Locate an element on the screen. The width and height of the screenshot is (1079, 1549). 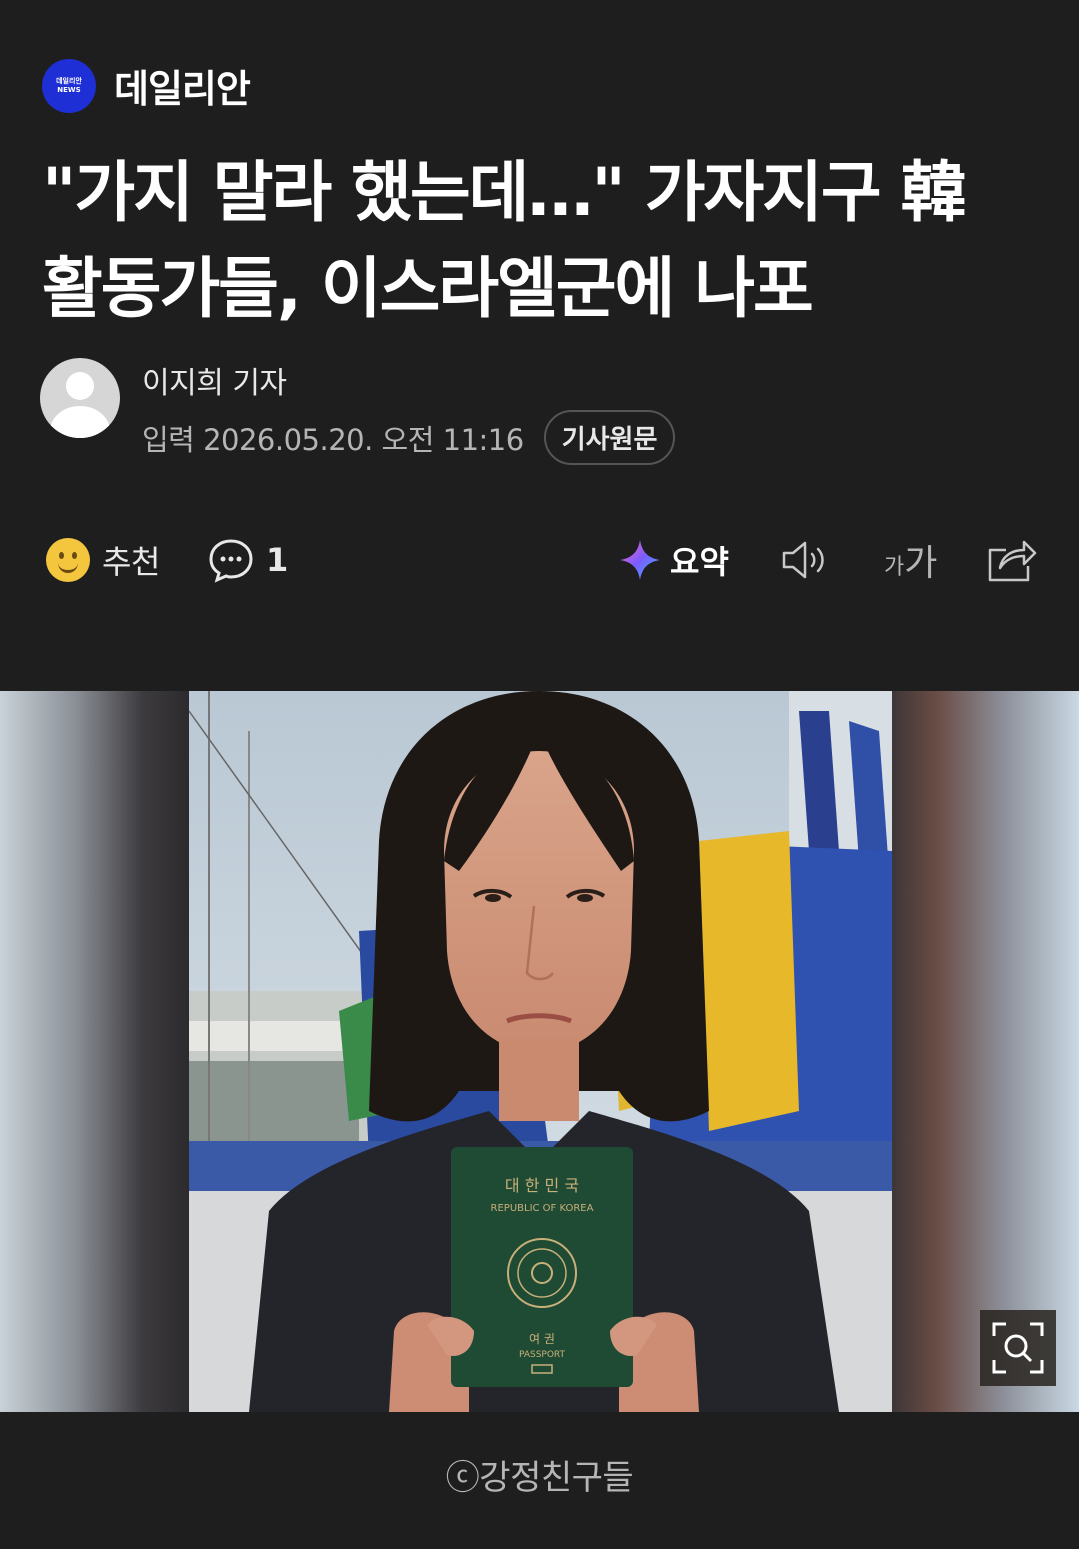
font-size-large: 가 is located at coordinates (921, 563).